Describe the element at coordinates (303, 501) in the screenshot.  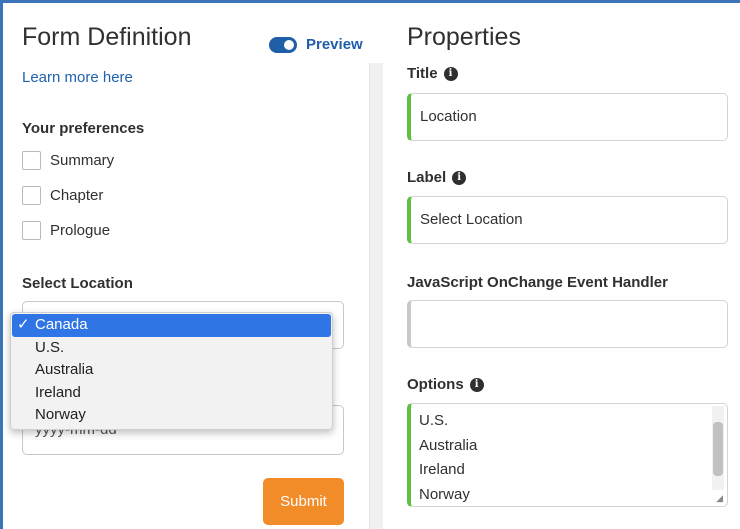
I see `submit-button: Submit` at that location.